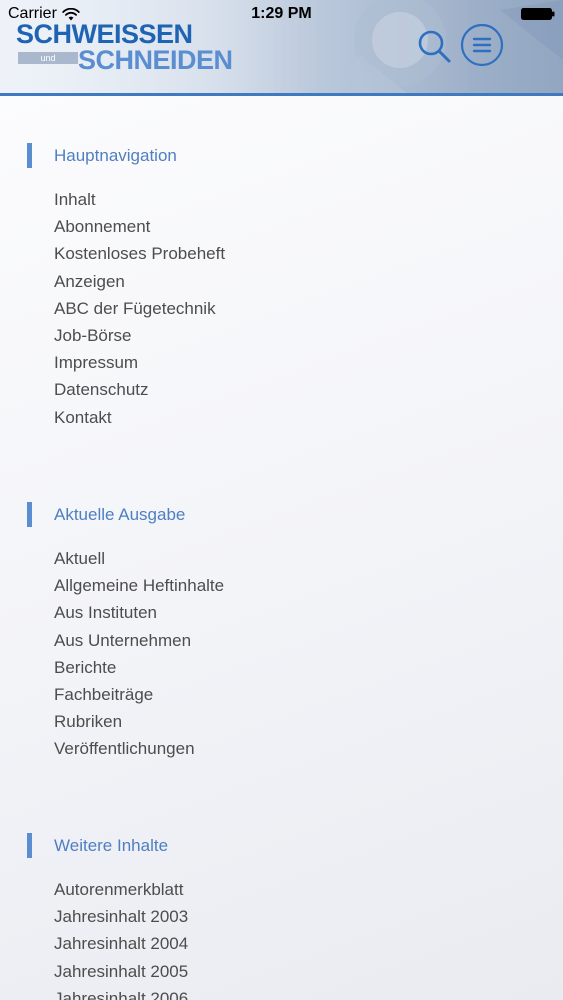 Image resolution: width=563 pixels, height=1000 pixels. What do you see at coordinates (139, 558) in the screenshot?
I see `nav-item-aktuell: Aktuell` at bounding box center [139, 558].